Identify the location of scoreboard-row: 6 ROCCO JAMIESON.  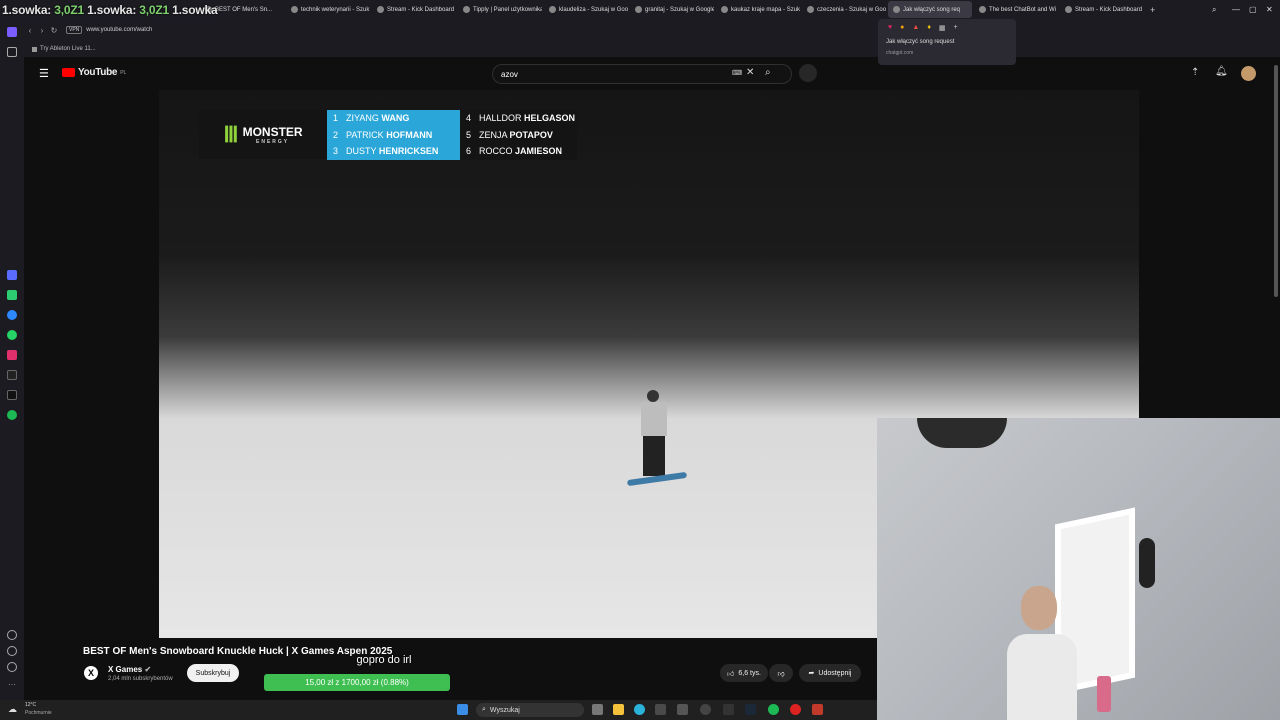
(518, 151).